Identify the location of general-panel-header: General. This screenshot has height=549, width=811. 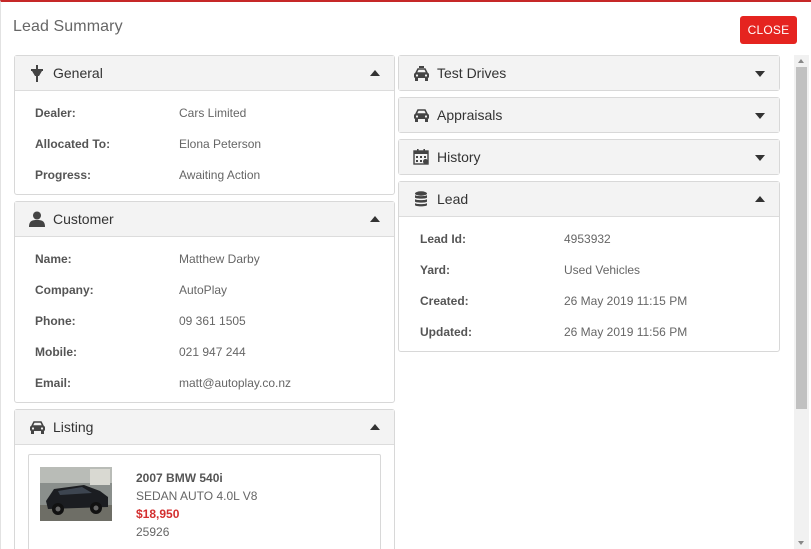
(204, 73).